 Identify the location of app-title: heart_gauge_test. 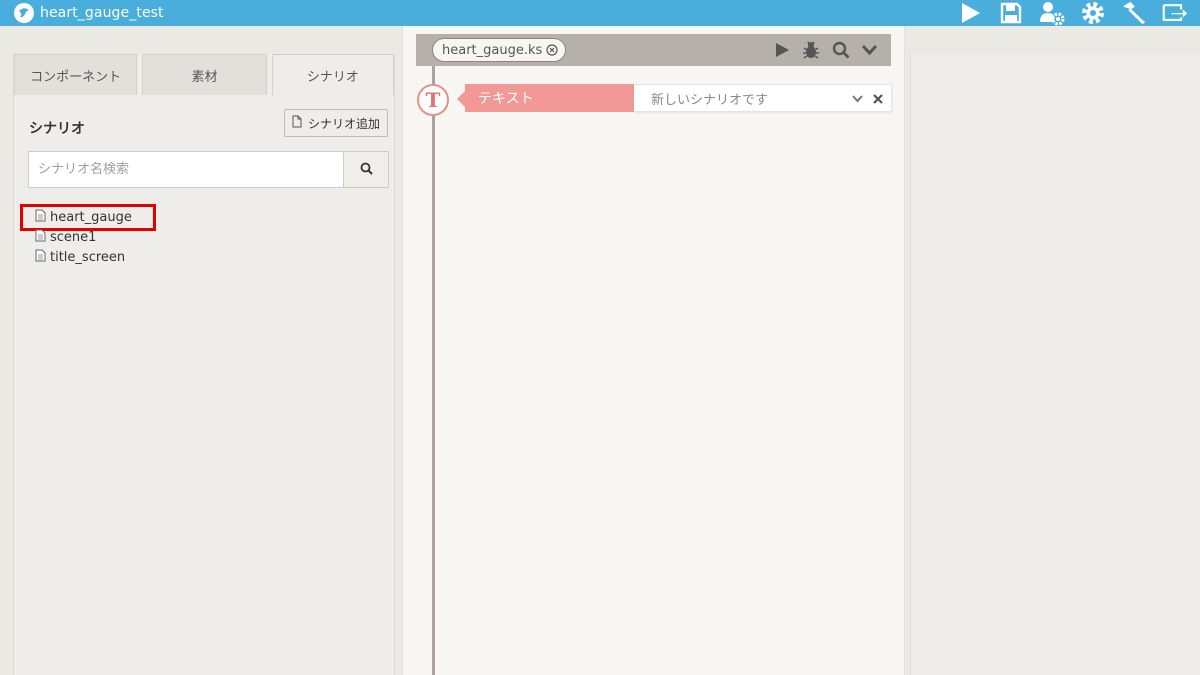
(102, 13).